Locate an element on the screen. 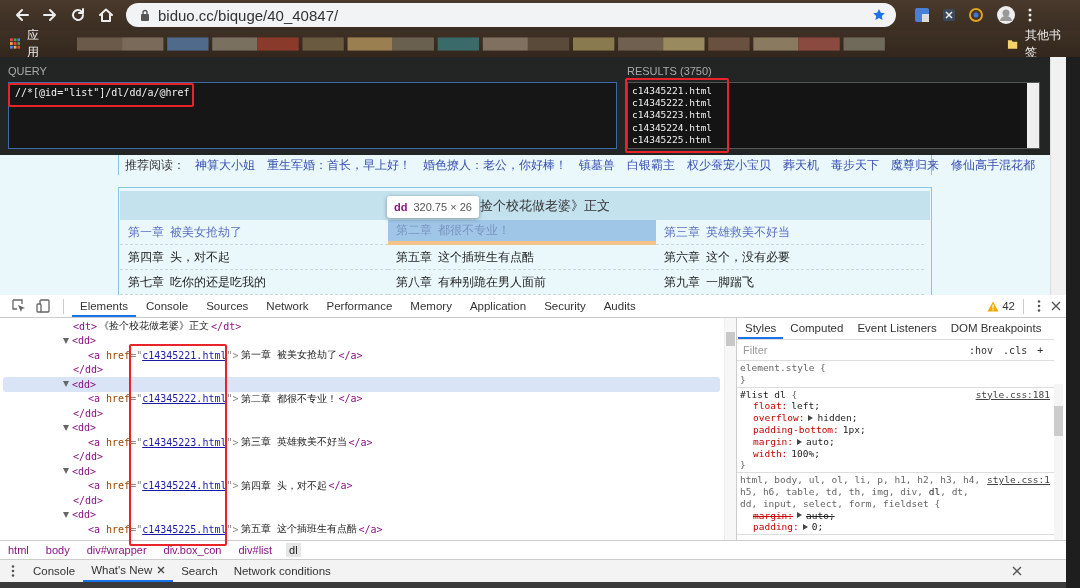 This screenshot has height=588, width=1080. href-link: c14345224.html is located at coordinates (184, 486).